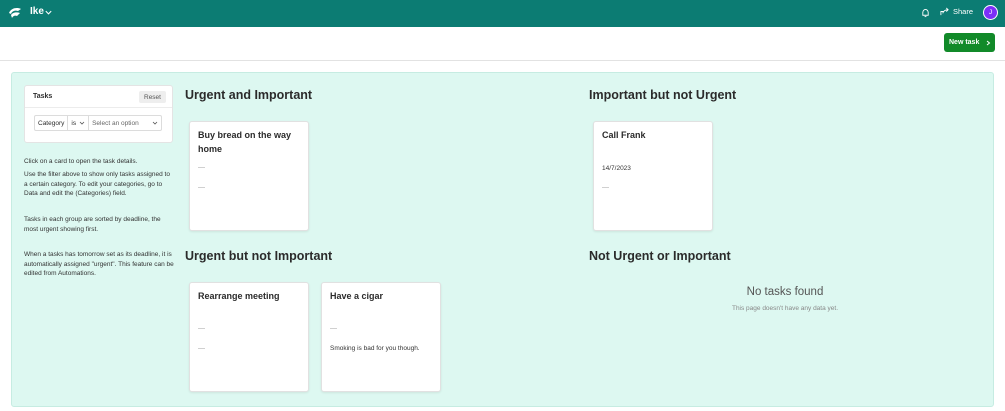  What do you see at coordinates (37, 11) in the screenshot?
I see `app-name: Ike` at bounding box center [37, 11].